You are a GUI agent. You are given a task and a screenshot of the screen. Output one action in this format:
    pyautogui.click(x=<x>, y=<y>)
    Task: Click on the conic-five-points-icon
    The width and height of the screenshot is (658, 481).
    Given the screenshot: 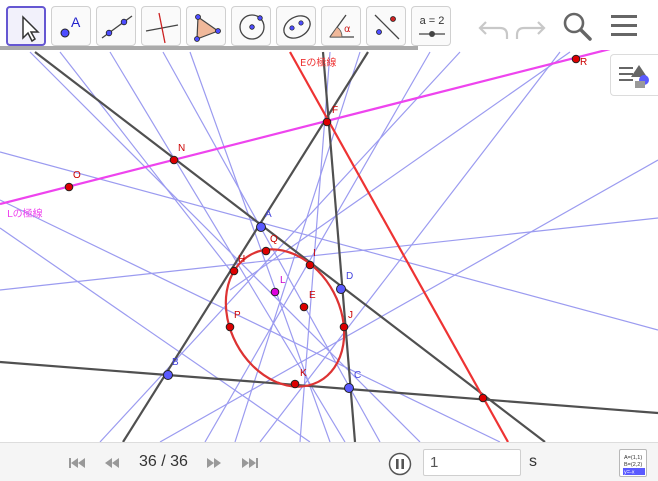 What is the action you would take?
    pyautogui.click(x=297, y=27)
    